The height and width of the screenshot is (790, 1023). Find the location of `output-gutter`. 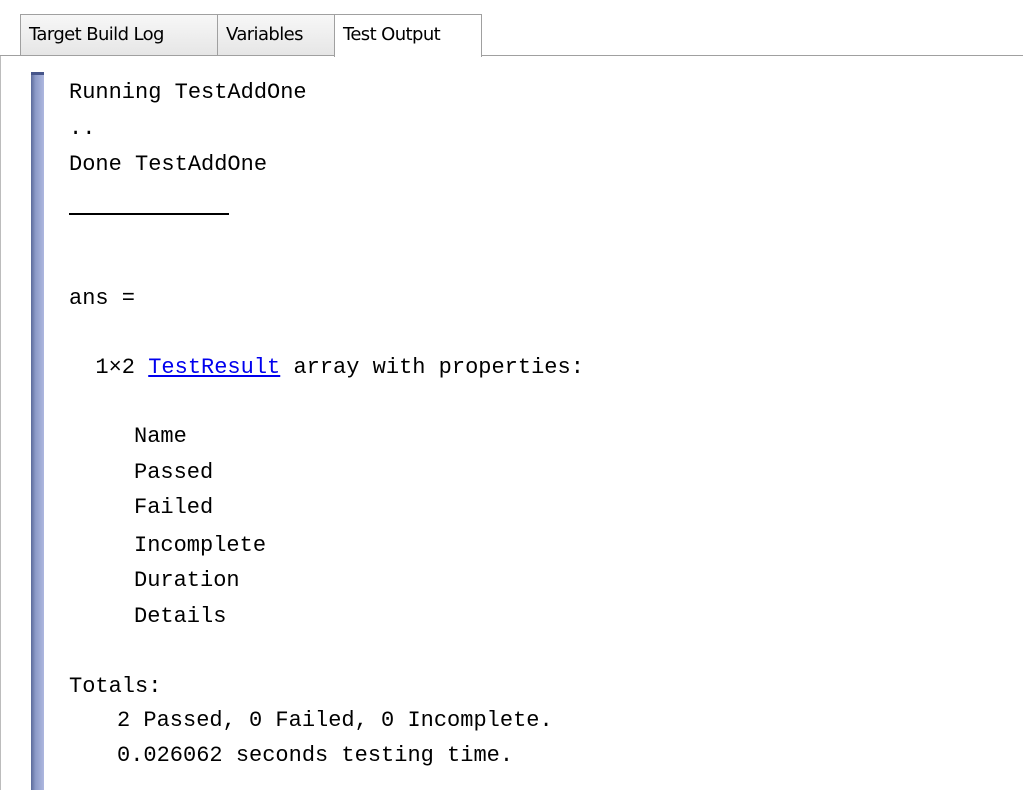

output-gutter is located at coordinates (37, 431).